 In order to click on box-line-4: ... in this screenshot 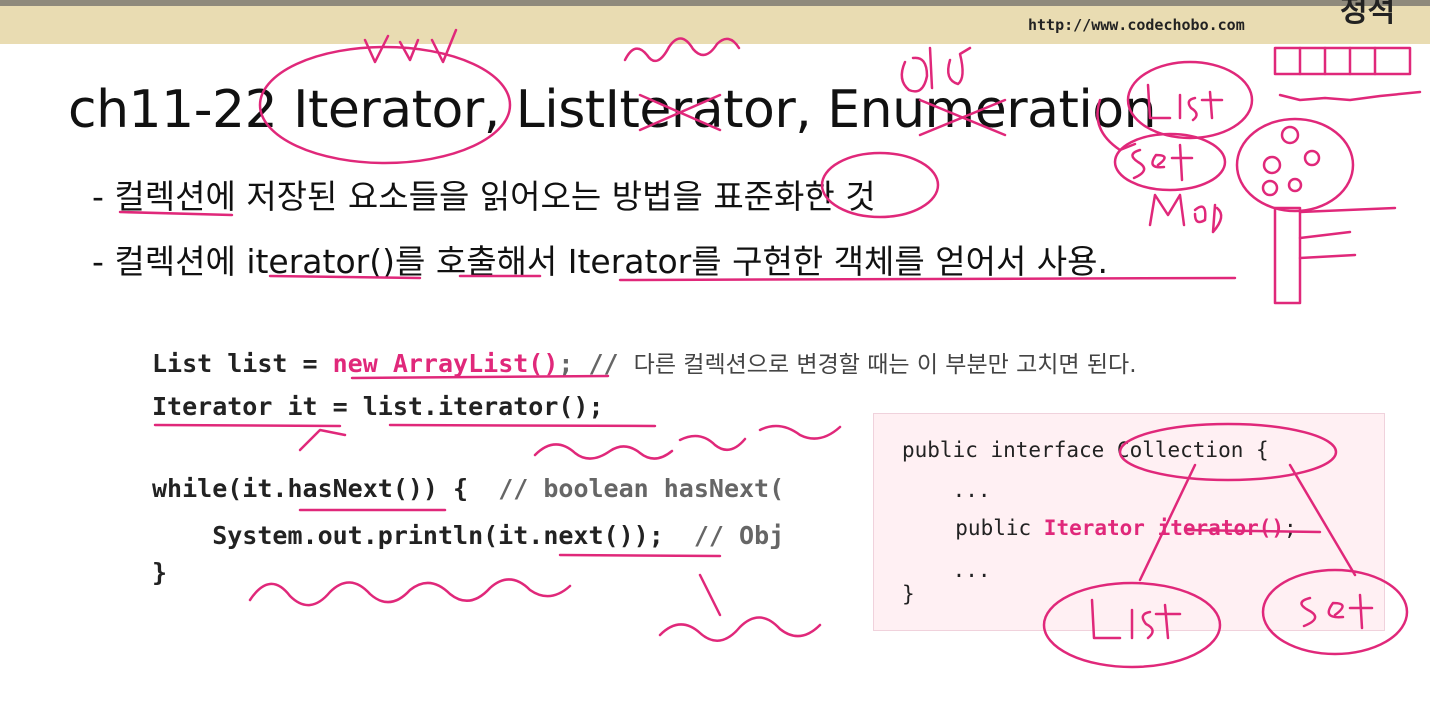, I will do `click(946, 570)`.